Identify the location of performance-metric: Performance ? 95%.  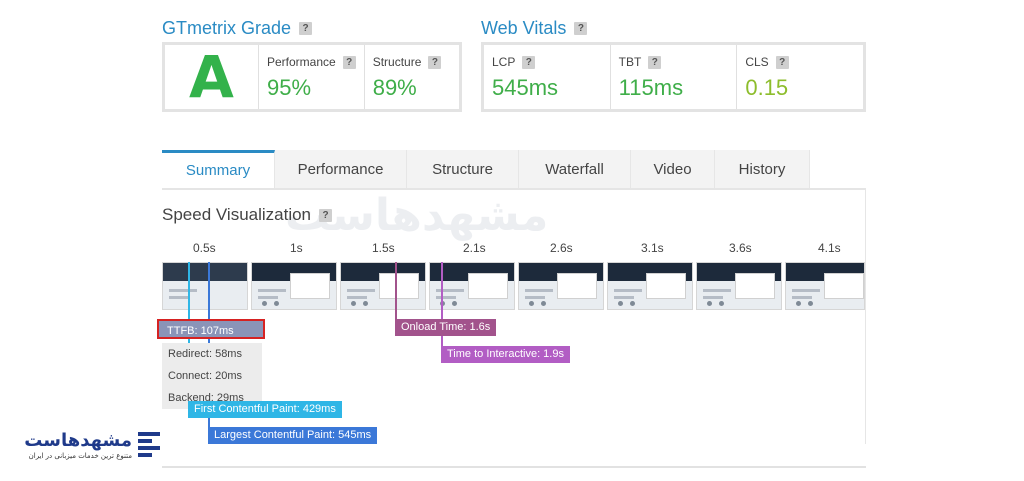
(312, 77).